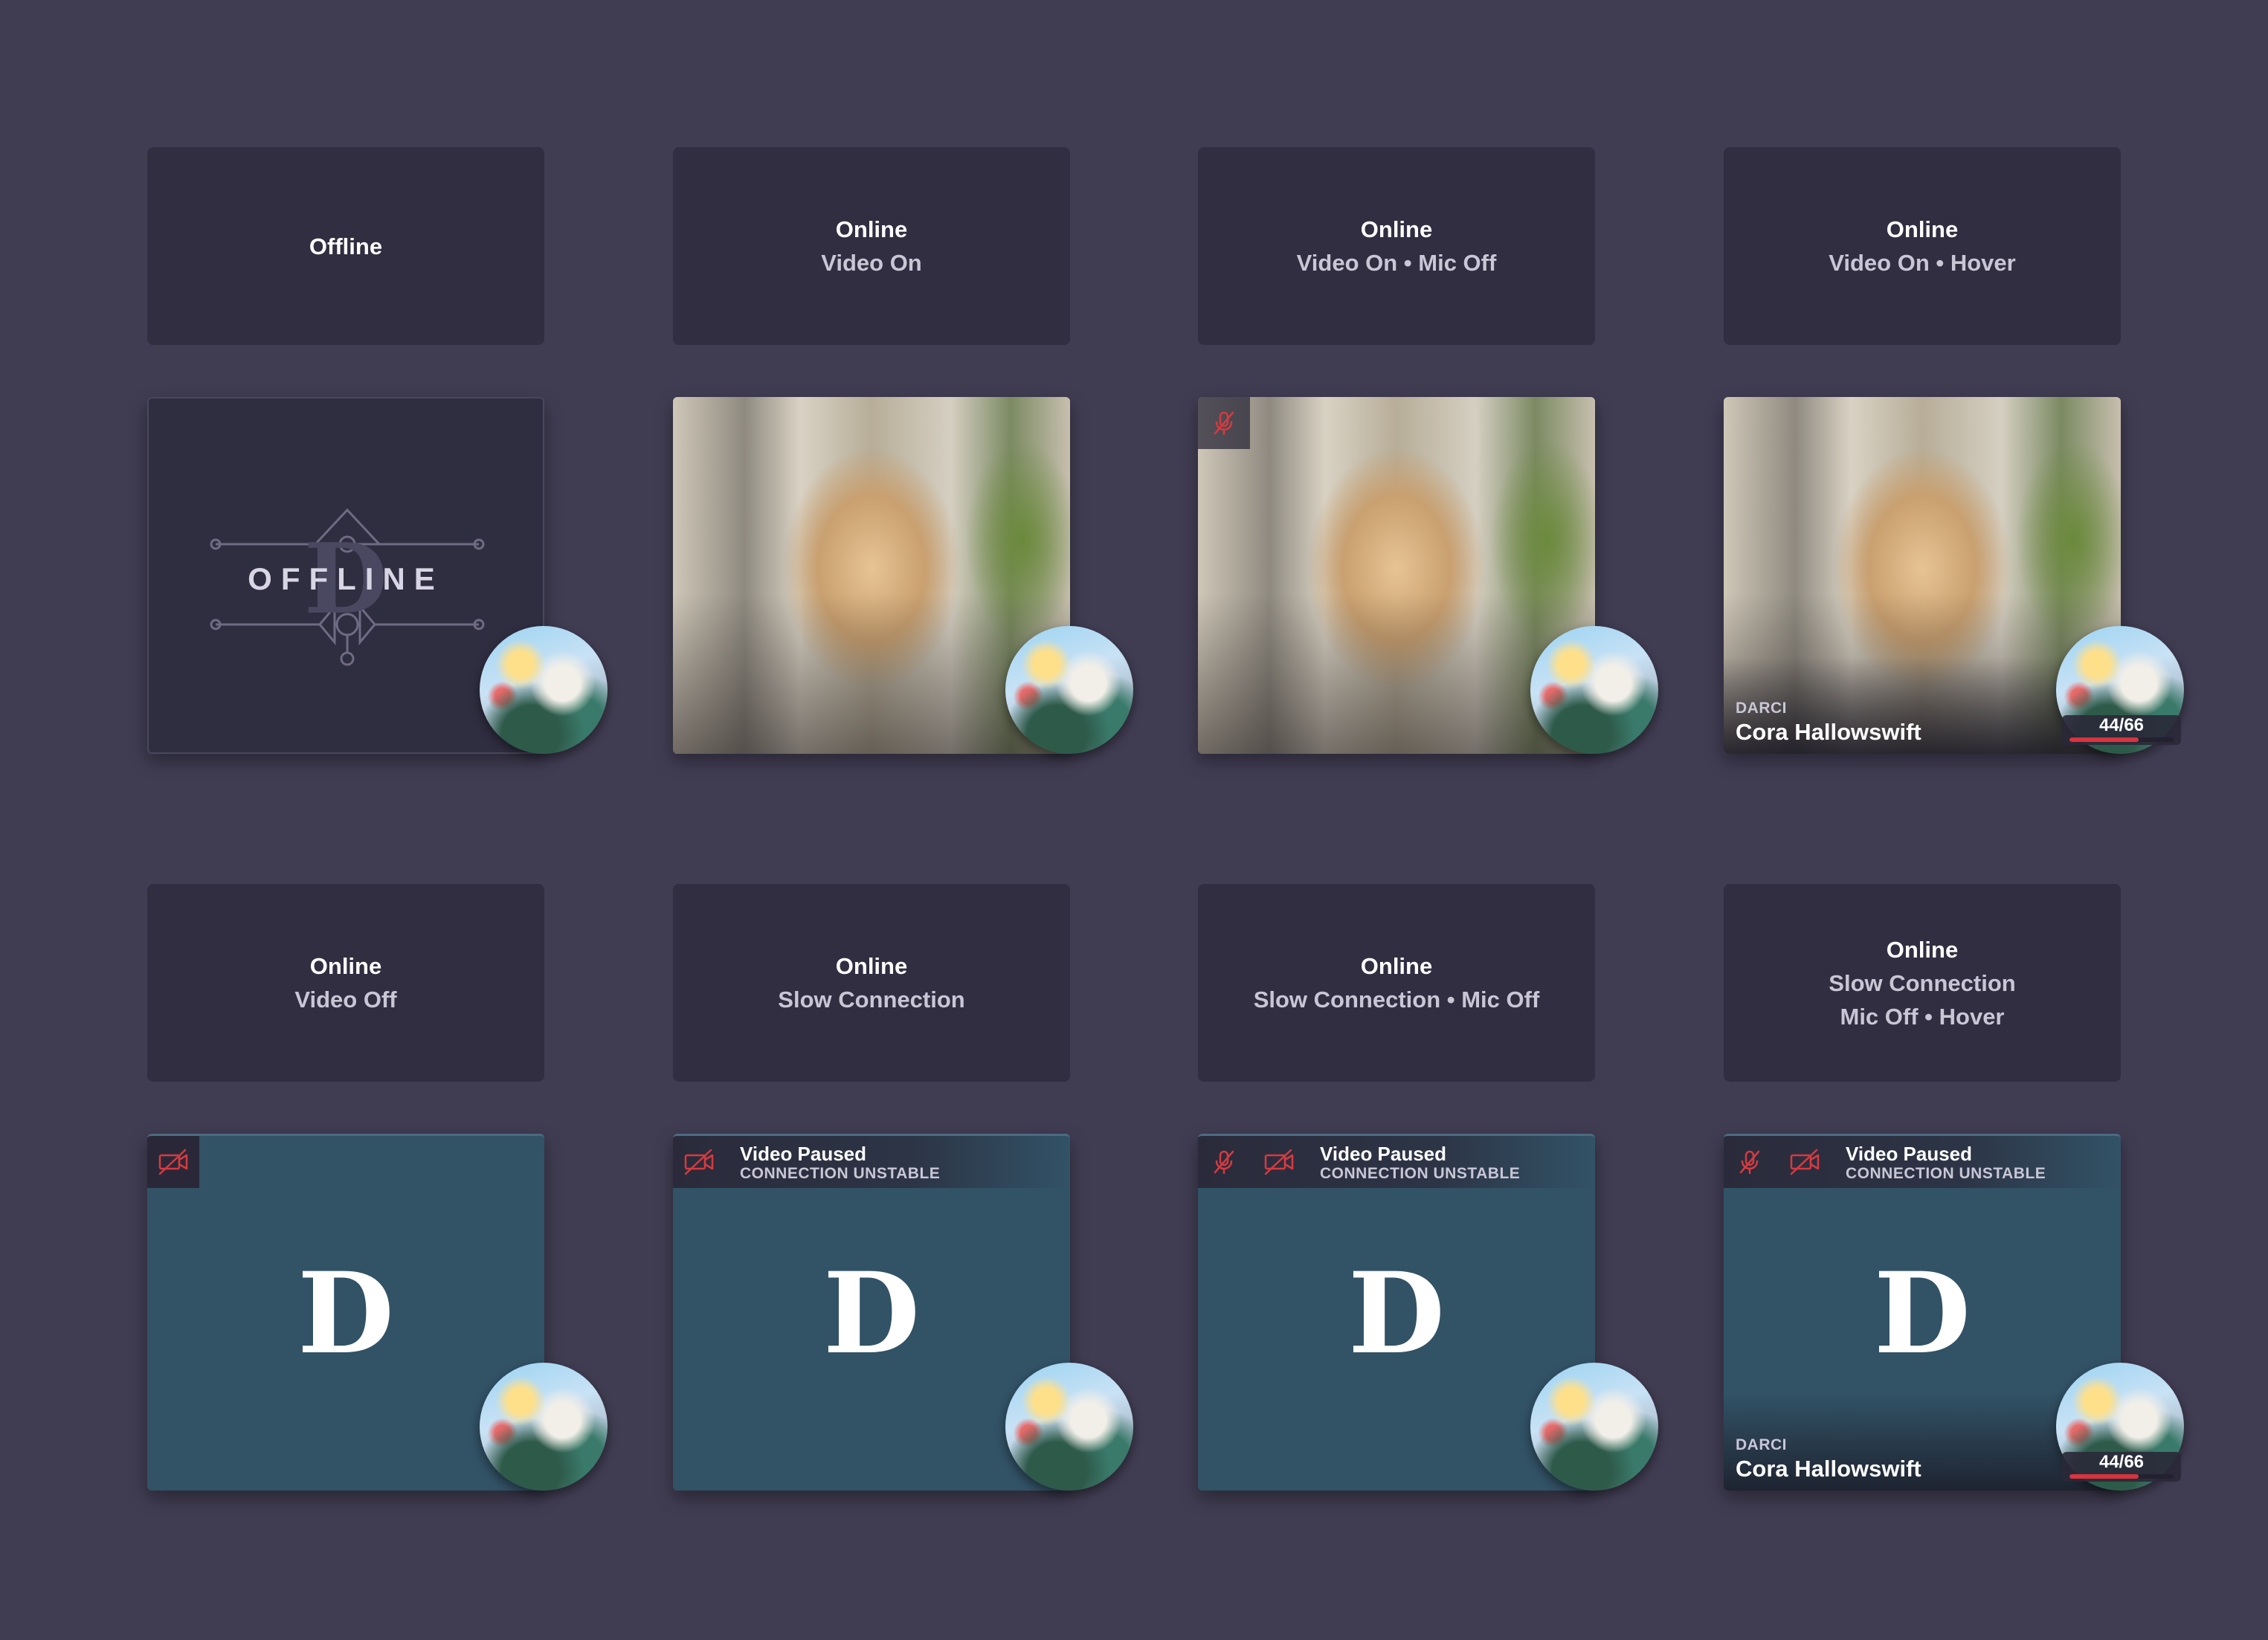 This screenshot has width=2268, height=1640. I want to click on state-label-video-on-mic-off: Online Video On • Mic Off, so click(1396, 246).